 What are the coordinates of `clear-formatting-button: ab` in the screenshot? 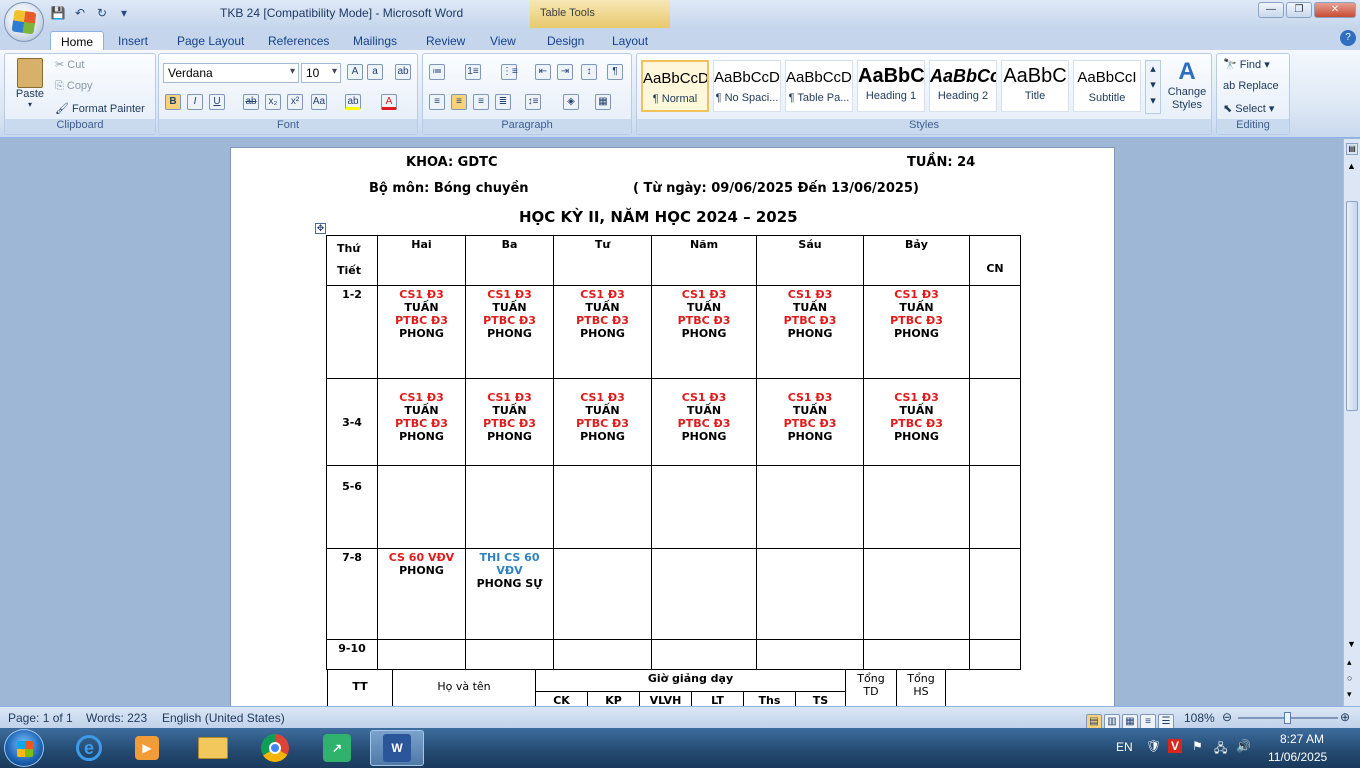 It's located at (403, 72).